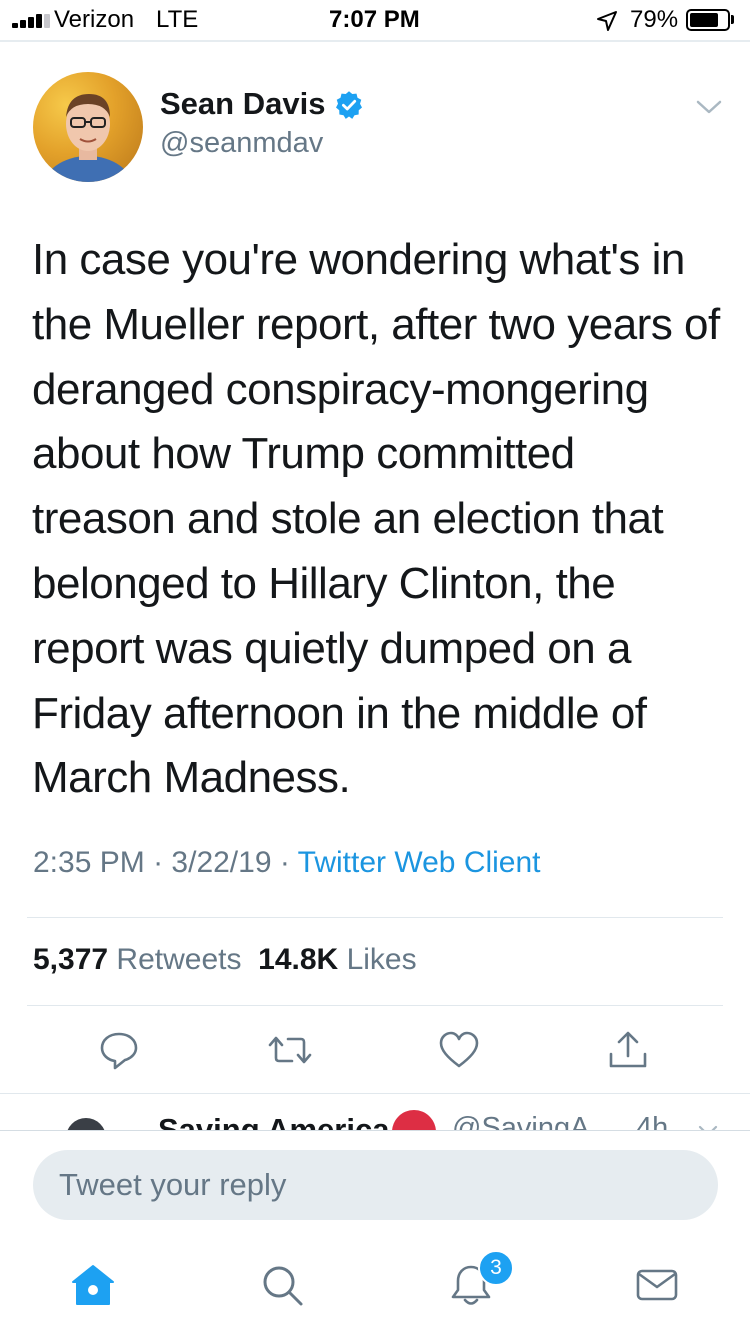 This screenshot has height=1334, width=750. Describe the element at coordinates (732, 19) in the screenshot. I see `battery-tip` at that location.